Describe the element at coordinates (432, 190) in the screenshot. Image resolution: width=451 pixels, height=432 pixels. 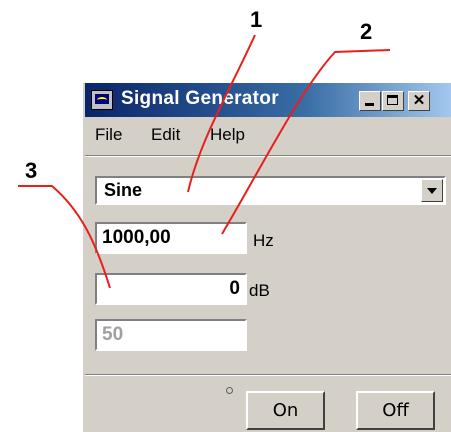
I see `chevron-down-icon` at that location.